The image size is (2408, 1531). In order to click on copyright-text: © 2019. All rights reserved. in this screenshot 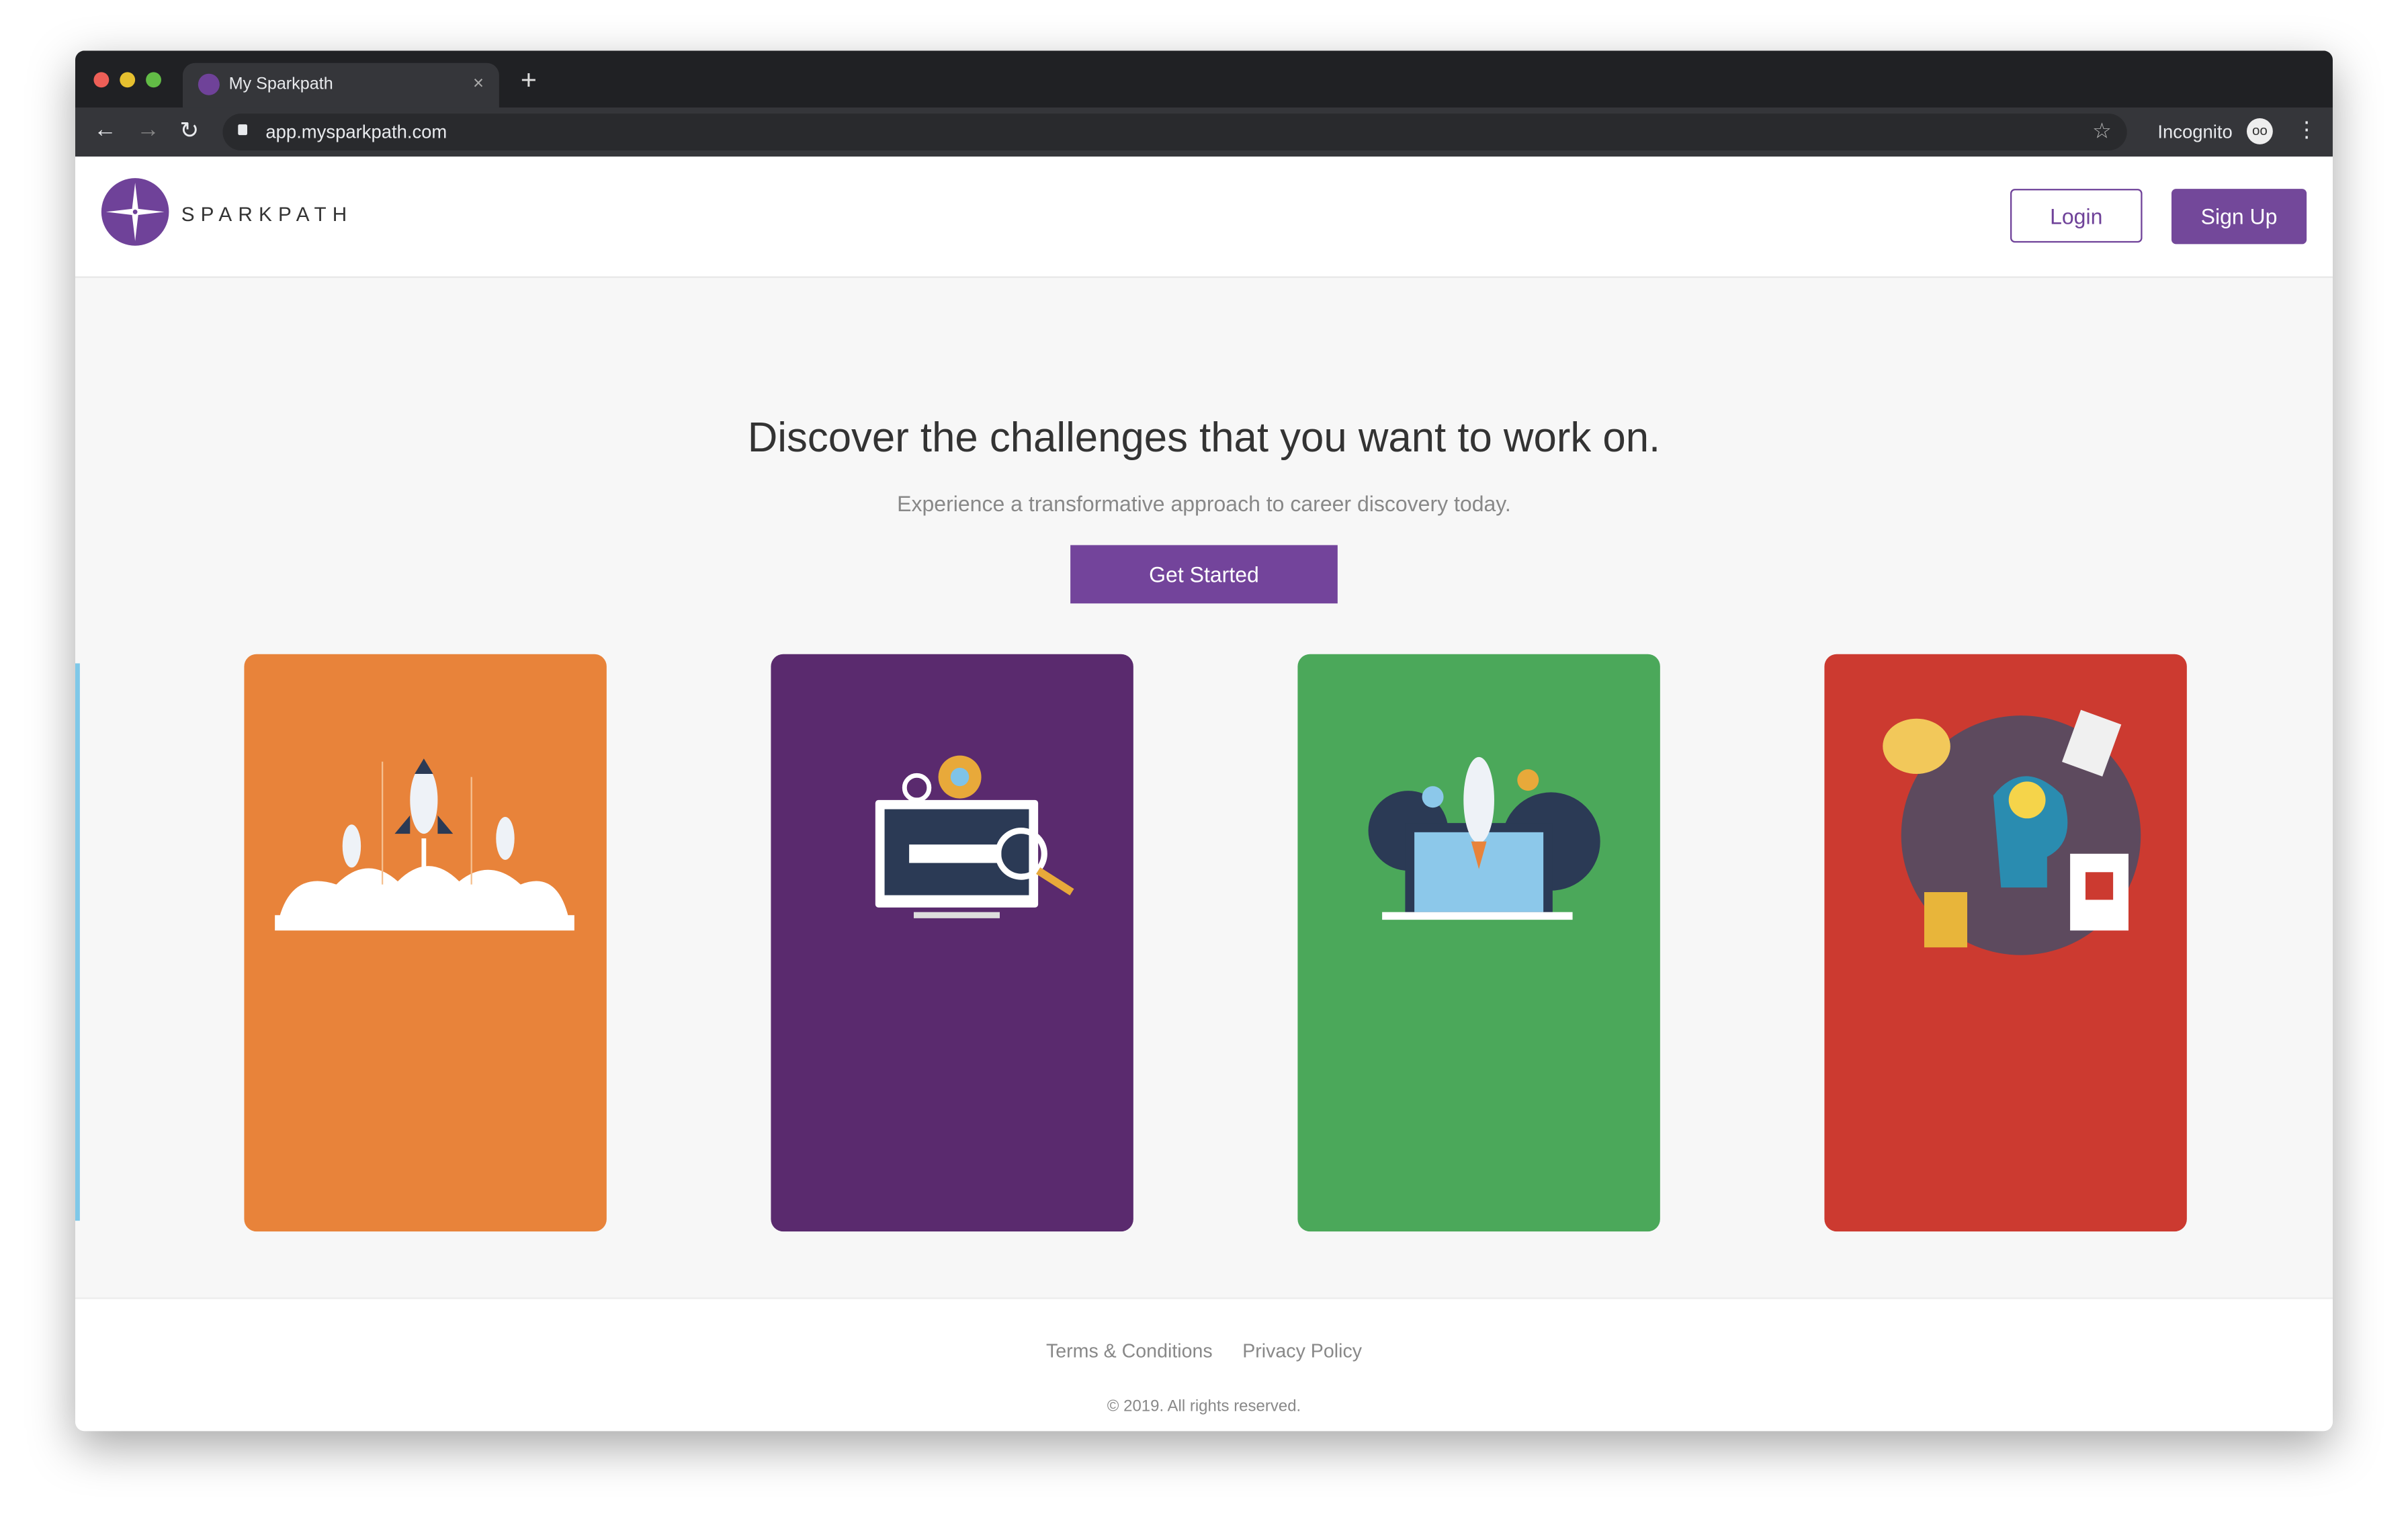, I will do `click(1204, 1406)`.